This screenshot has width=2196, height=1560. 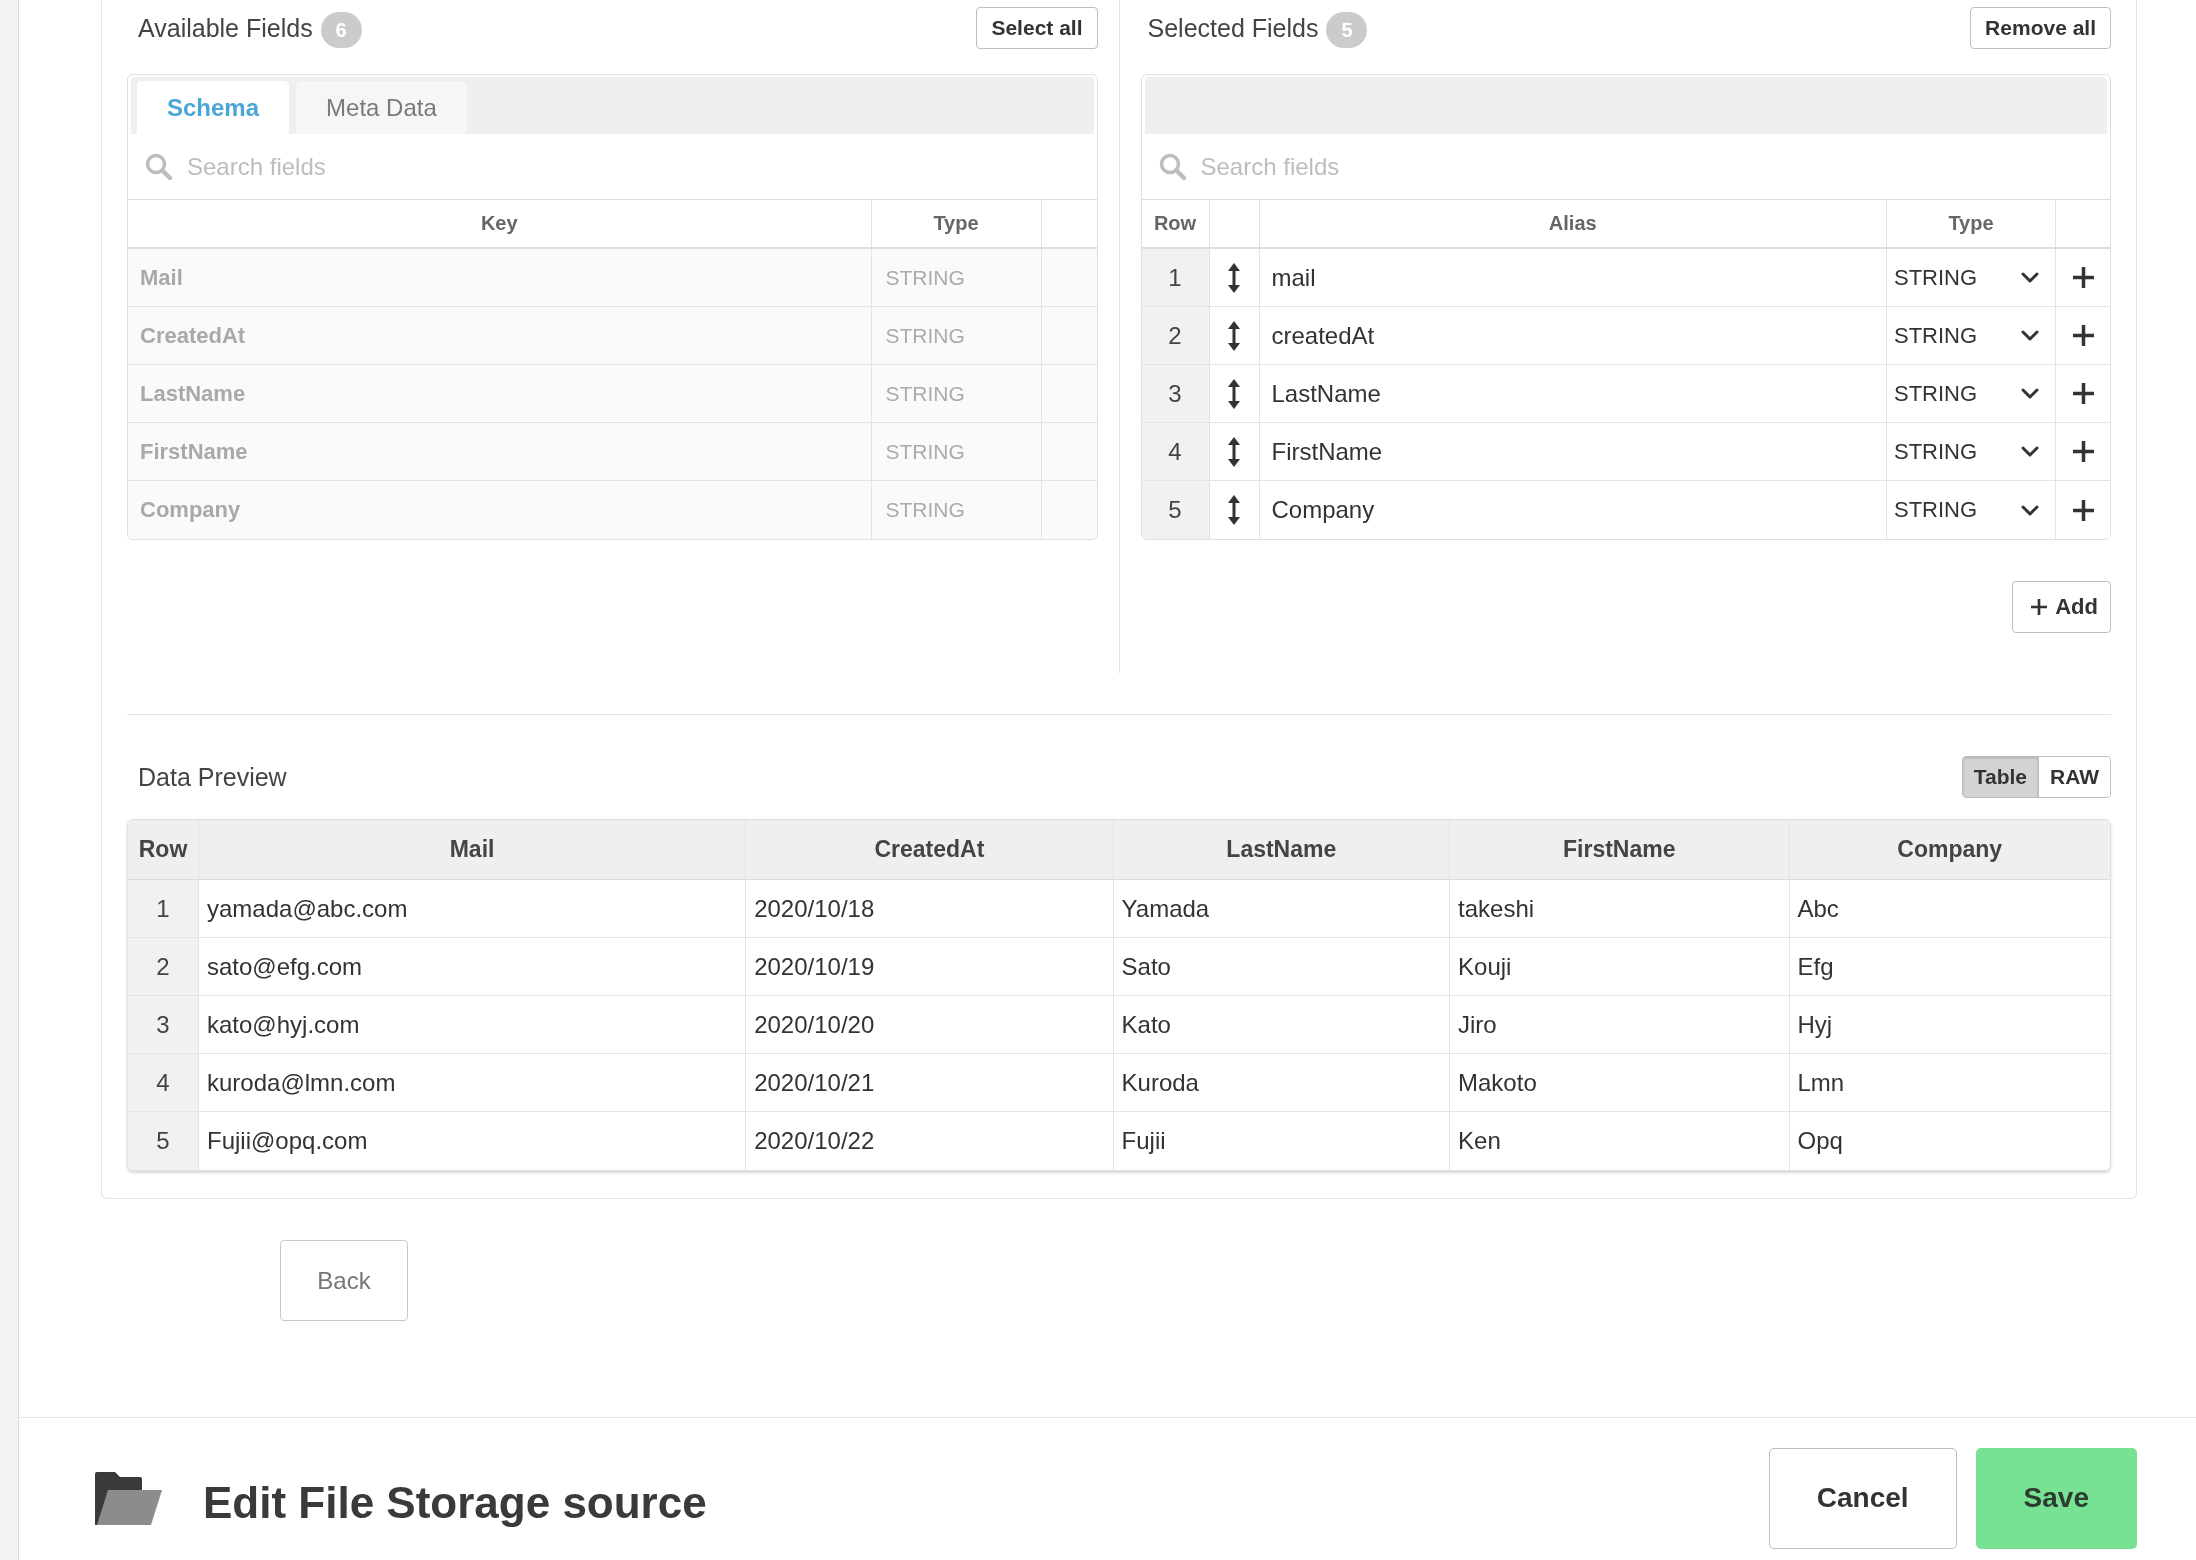 What do you see at coordinates (1620, 1024) in the screenshot?
I see `table-cell: Jiro` at bounding box center [1620, 1024].